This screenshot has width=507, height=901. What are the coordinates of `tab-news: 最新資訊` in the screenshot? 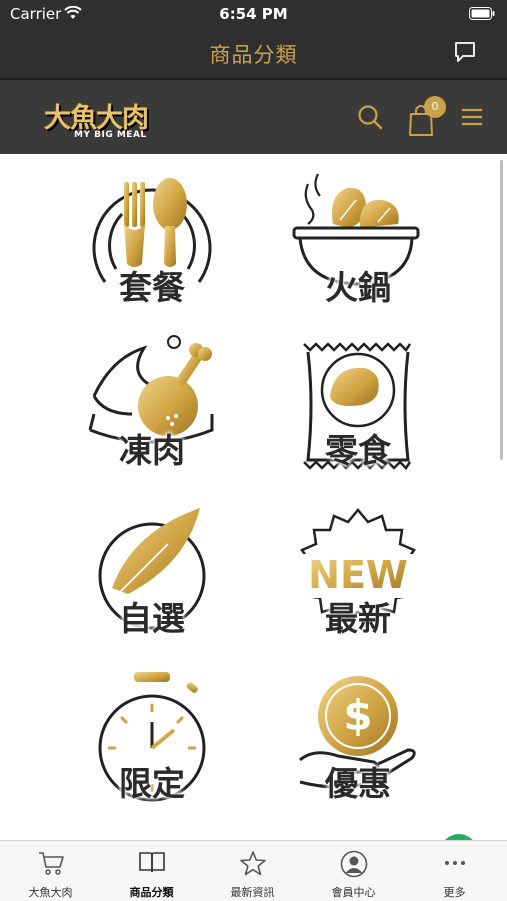 It's located at (252, 871).